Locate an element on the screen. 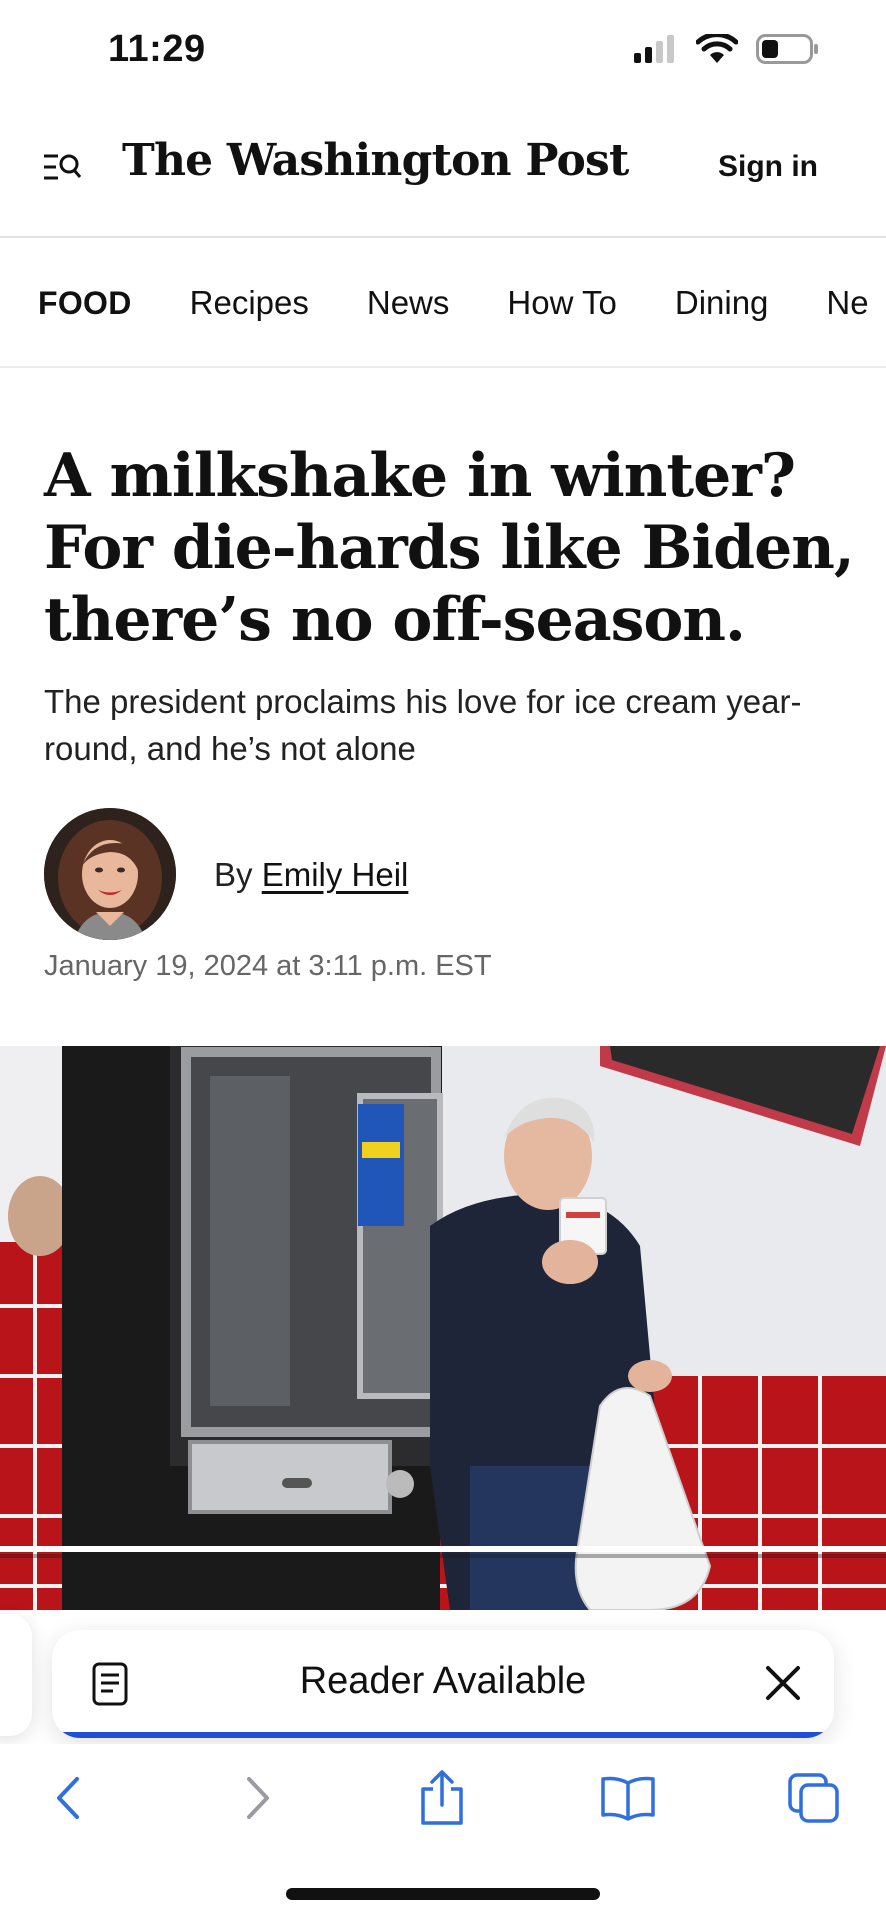  publish-date: January 19, 2024 at 3:11 p.m. EST is located at coordinates (268, 966).